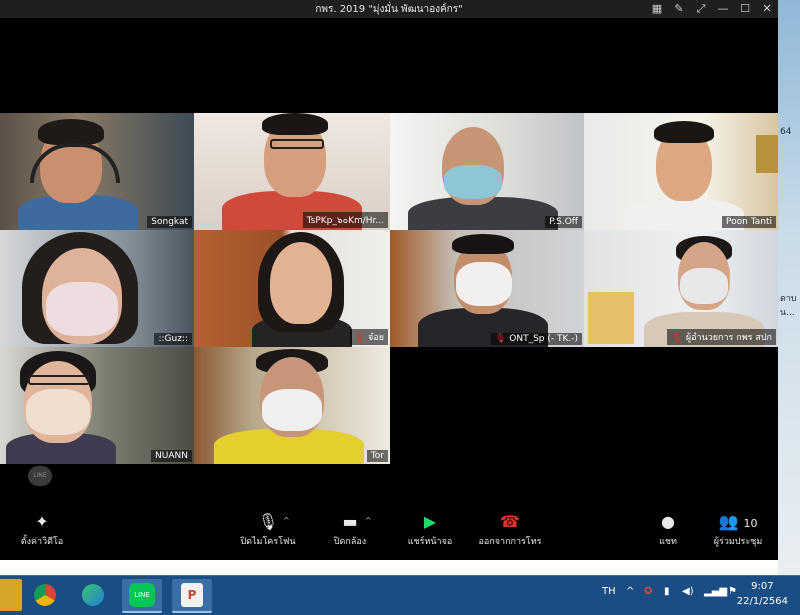 The image size is (800, 615). Describe the element at coordinates (40, 476) in the screenshot. I see `line-floating-icon: LINE` at that location.